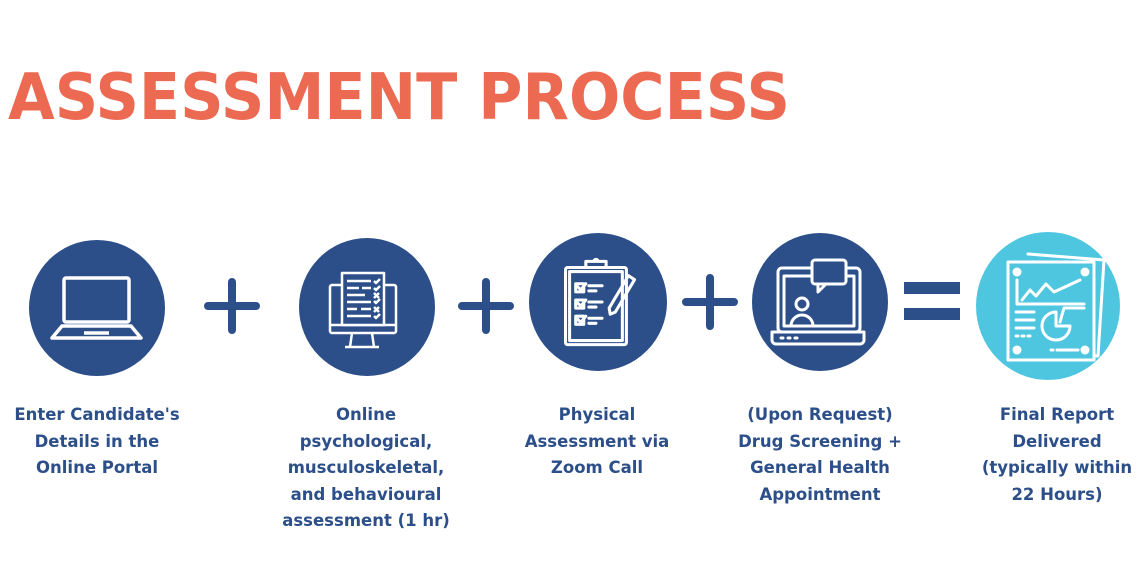 This screenshot has width=1142, height=584. I want to click on page-title: ASSESSMENT PROCESS, so click(399, 95).